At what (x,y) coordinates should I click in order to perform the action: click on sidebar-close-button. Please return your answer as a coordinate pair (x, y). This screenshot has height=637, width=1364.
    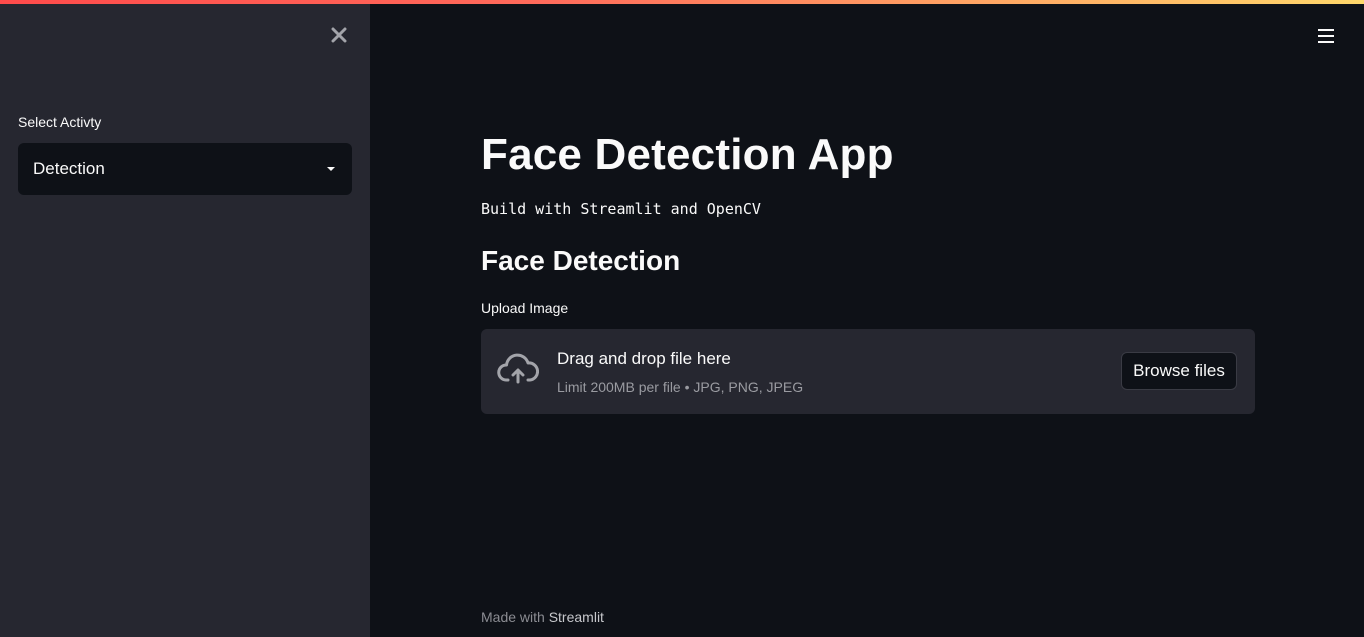
    Looking at the image, I should click on (339, 35).